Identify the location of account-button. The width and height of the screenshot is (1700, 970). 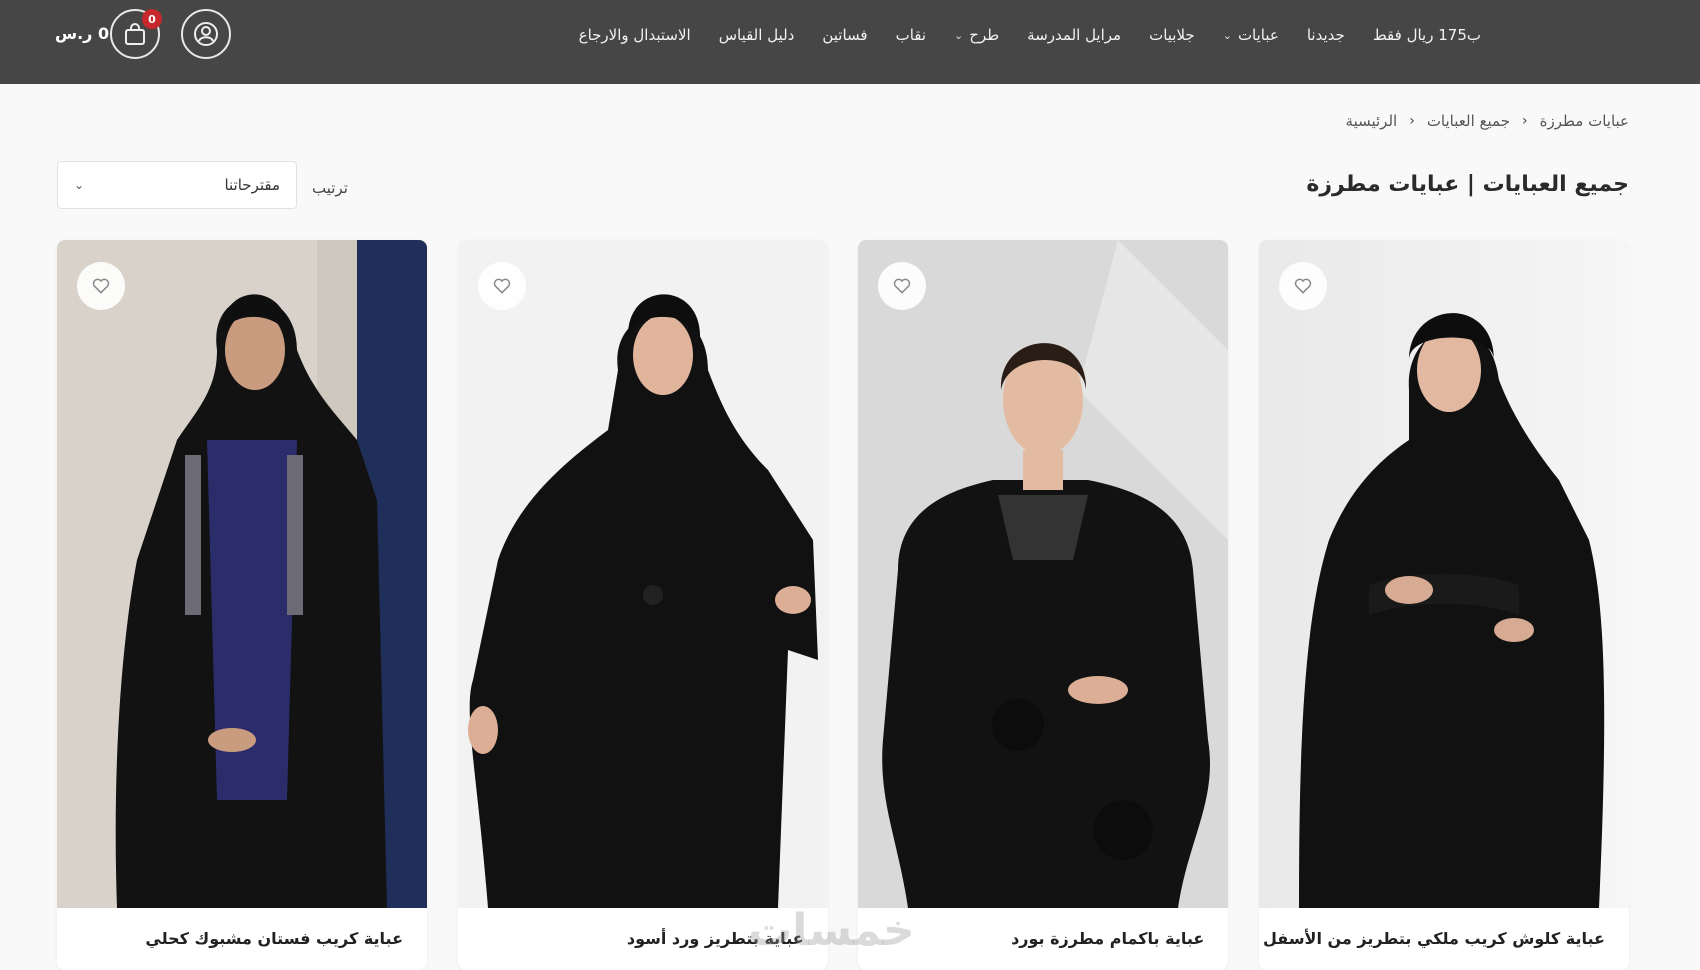
(206, 34).